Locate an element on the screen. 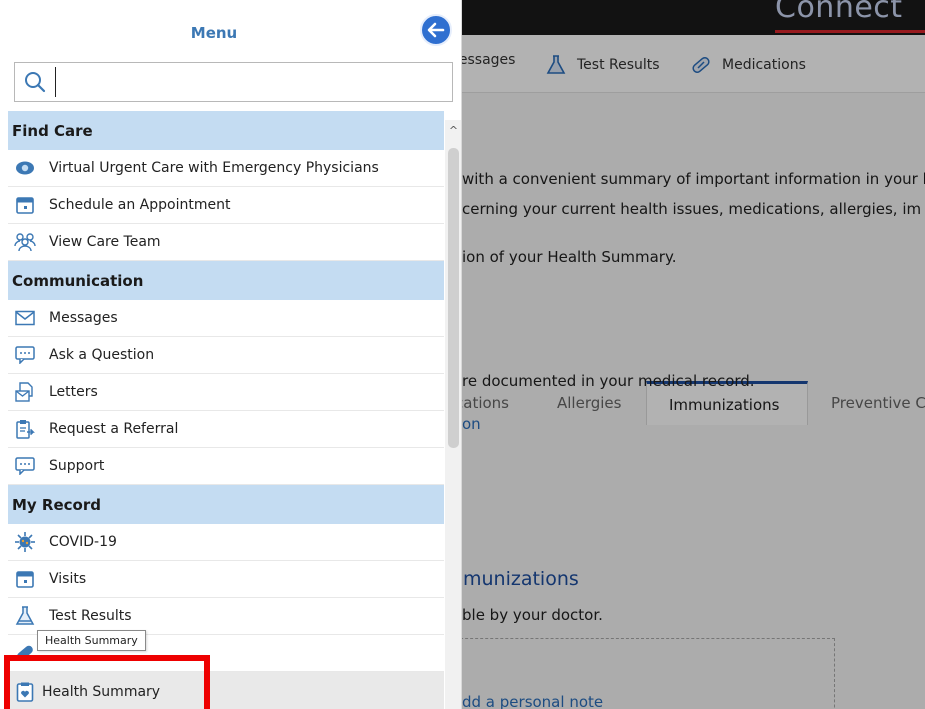 Image resolution: width=925 pixels, height=709 pixels. flask-icon is located at coordinates (25, 616).